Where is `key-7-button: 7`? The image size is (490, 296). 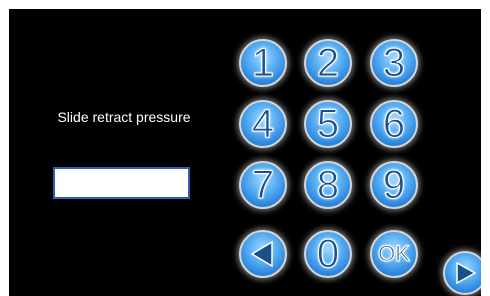
key-7-button: 7 is located at coordinates (263, 185).